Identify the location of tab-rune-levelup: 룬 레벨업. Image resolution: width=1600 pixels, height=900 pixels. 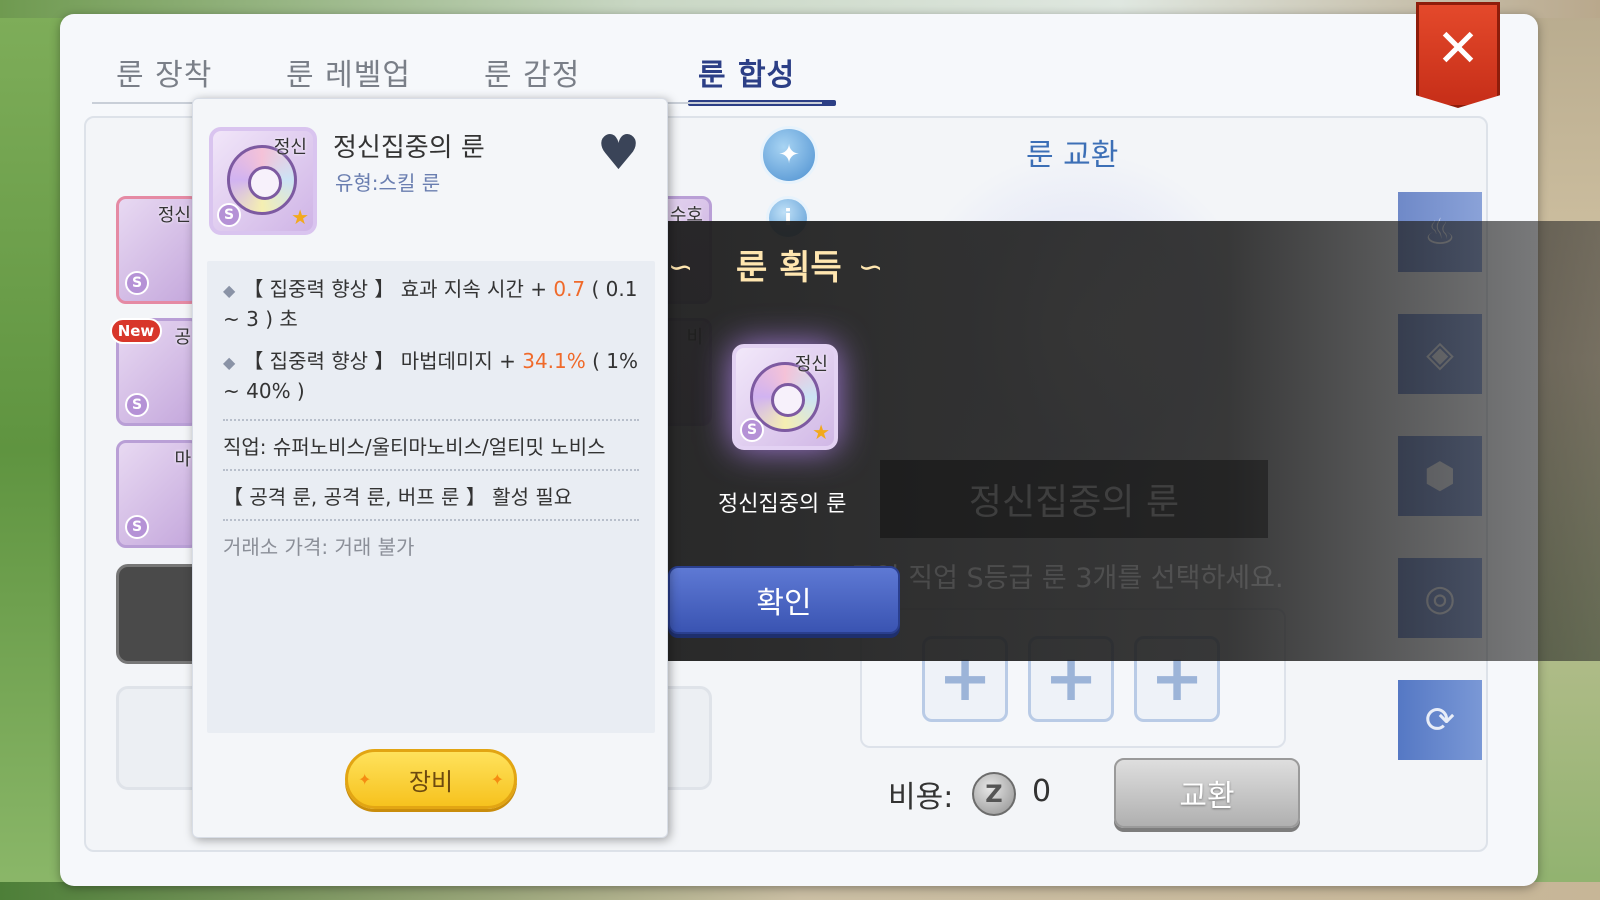
(348, 72).